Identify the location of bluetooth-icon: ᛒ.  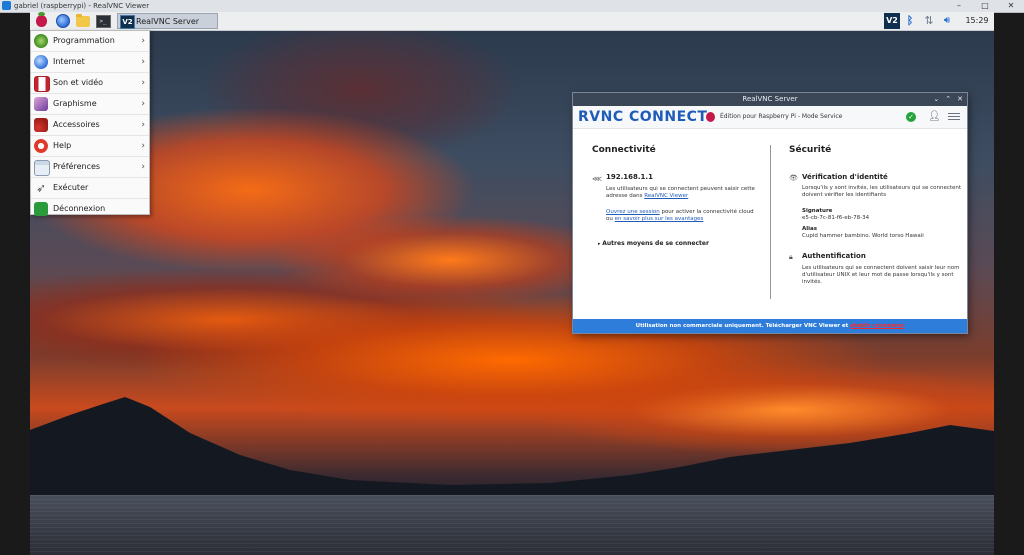
(910, 21).